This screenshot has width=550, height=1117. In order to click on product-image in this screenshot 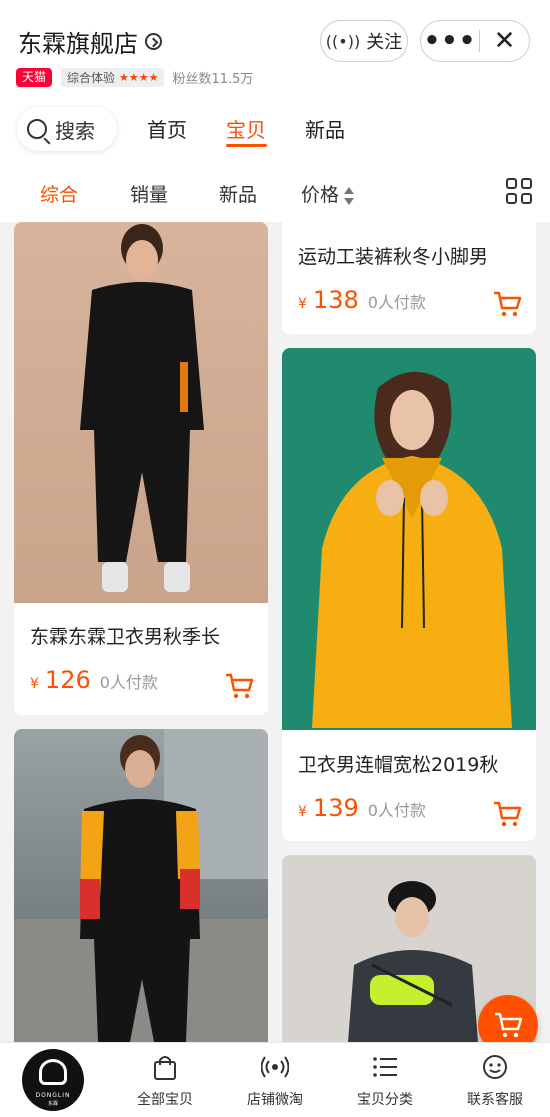, I will do `click(141, 885)`.